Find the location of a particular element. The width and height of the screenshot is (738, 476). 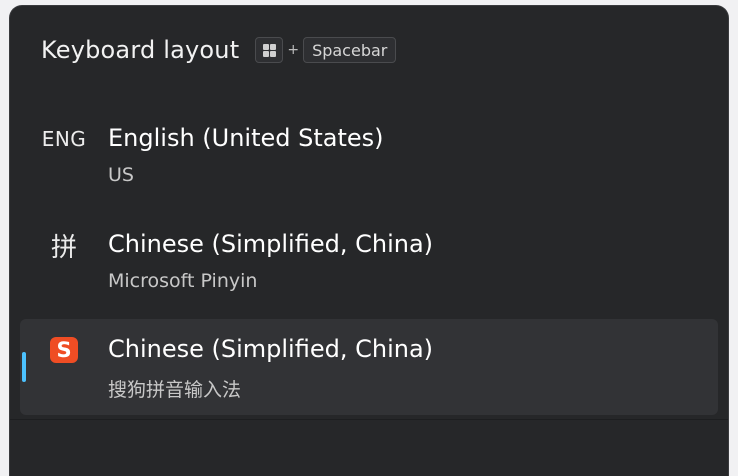

layout-sub: Microsoft Pinyin is located at coordinates (183, 281).